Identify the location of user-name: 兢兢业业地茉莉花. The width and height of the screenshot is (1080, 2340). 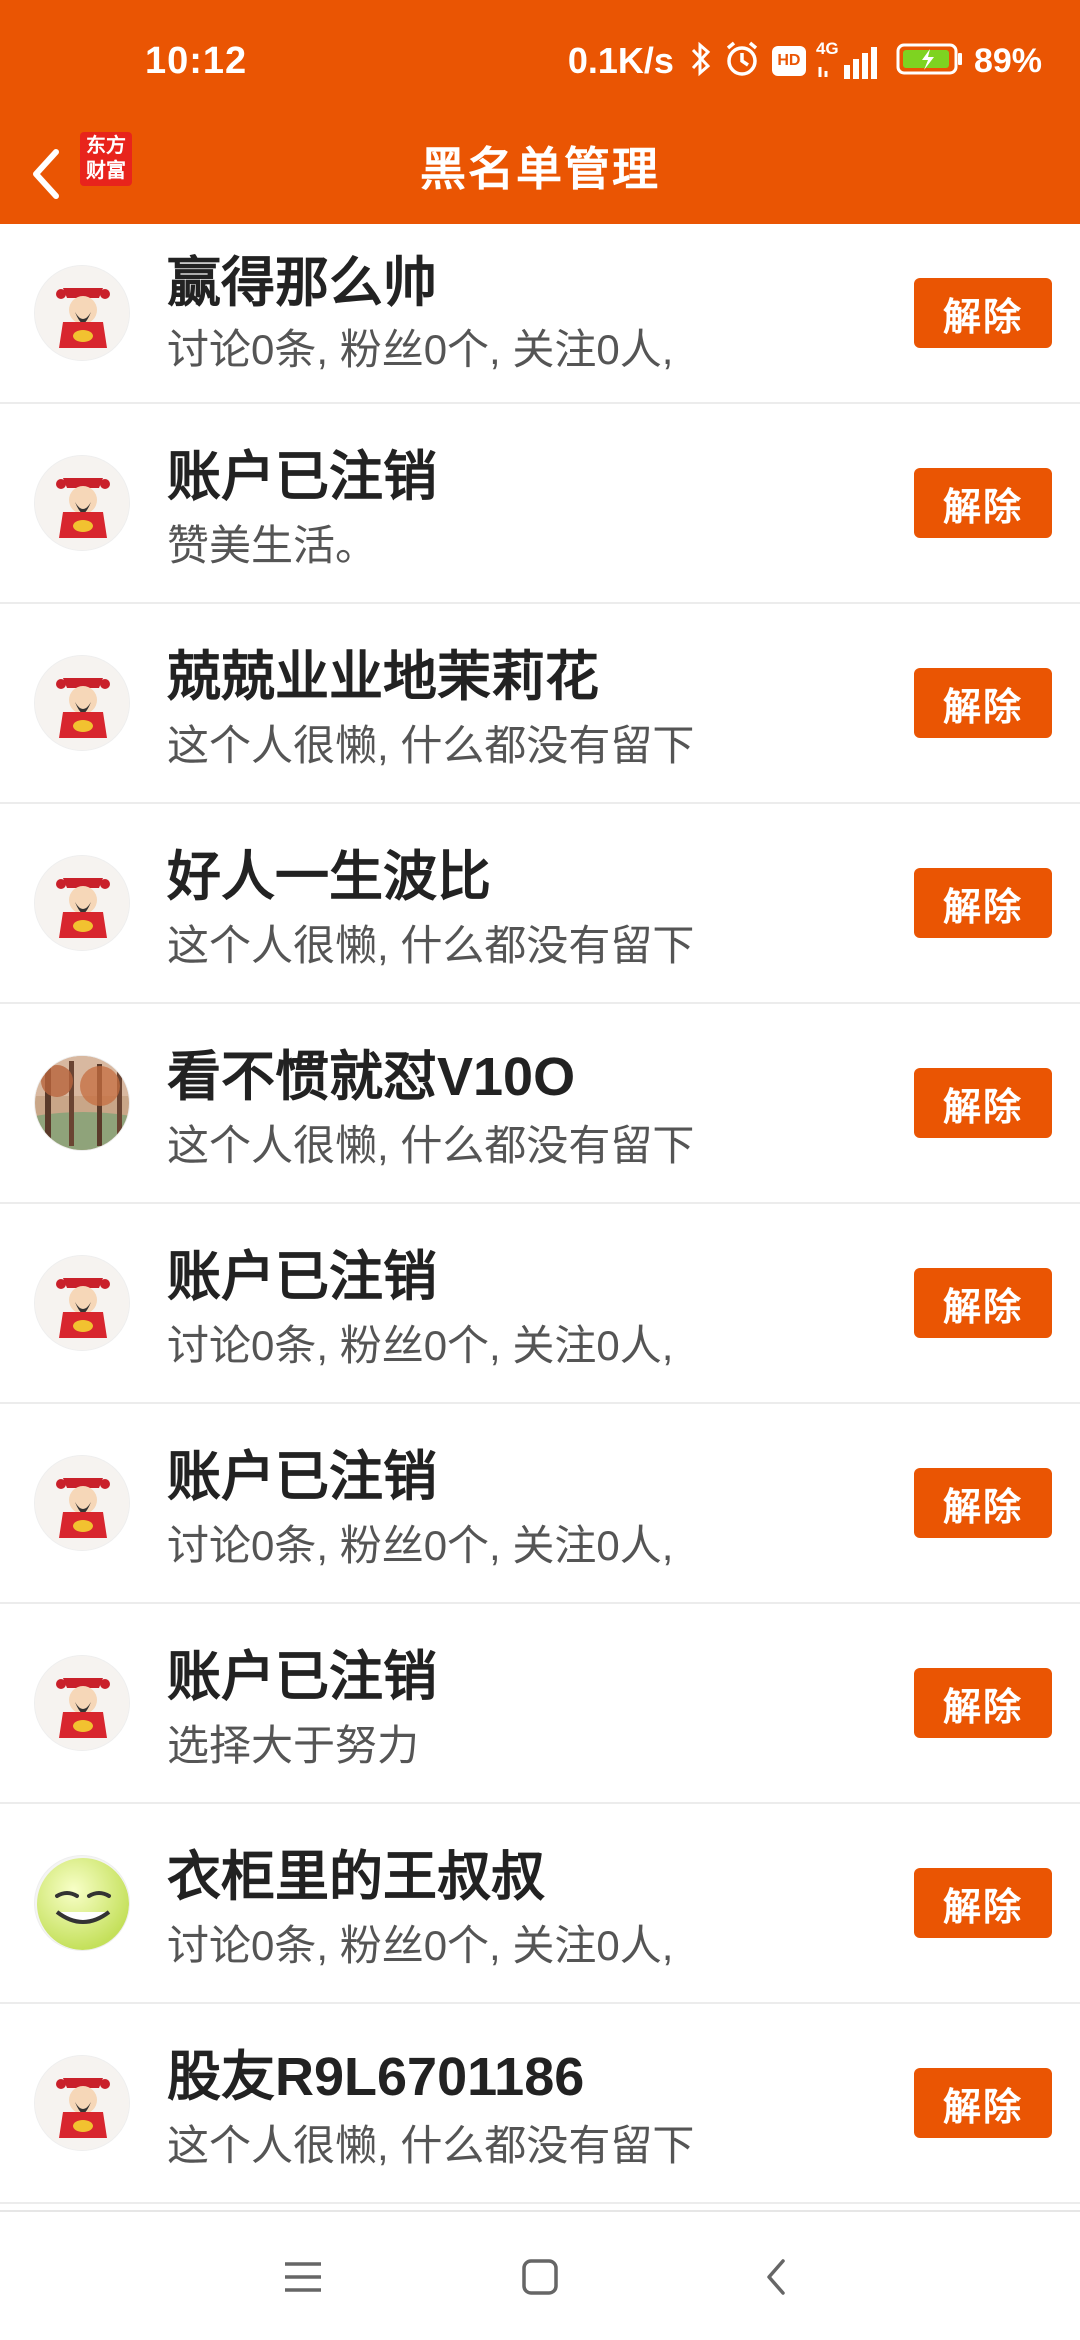
(383, 677).